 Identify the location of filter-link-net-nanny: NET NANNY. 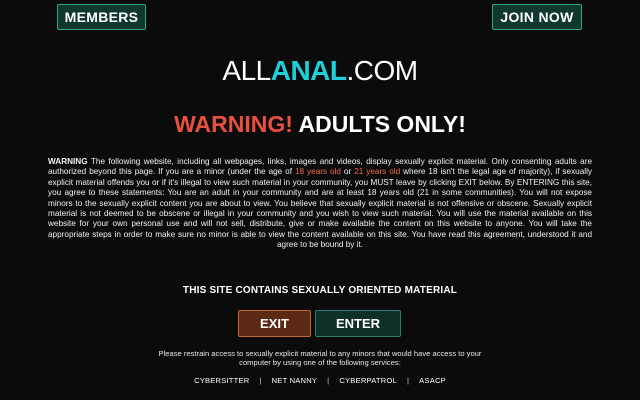
(295, 380).